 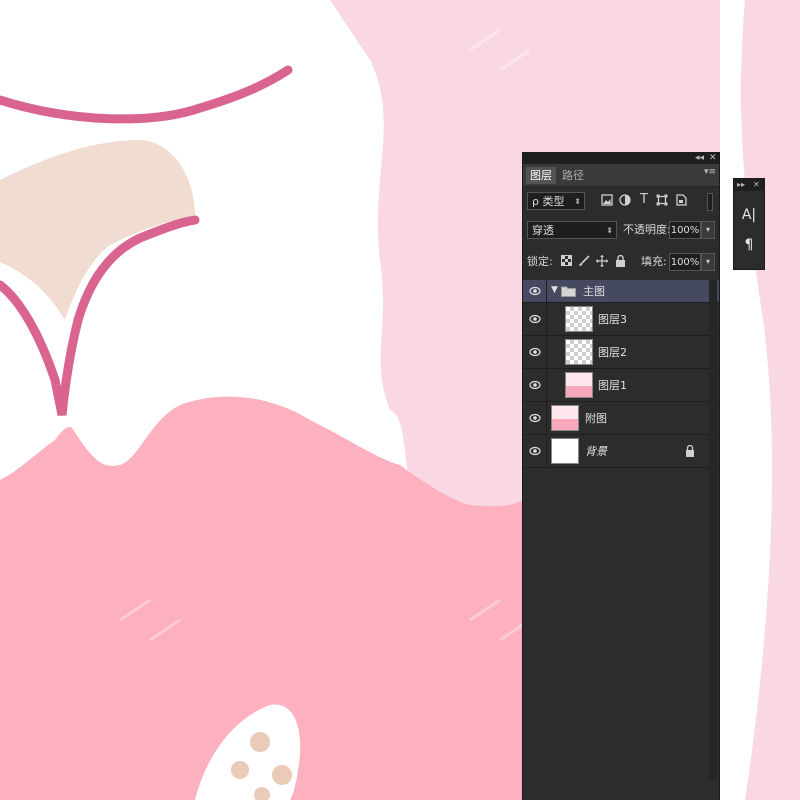 I want to click on type-filter-icon: T, so click(x=644, y=200).